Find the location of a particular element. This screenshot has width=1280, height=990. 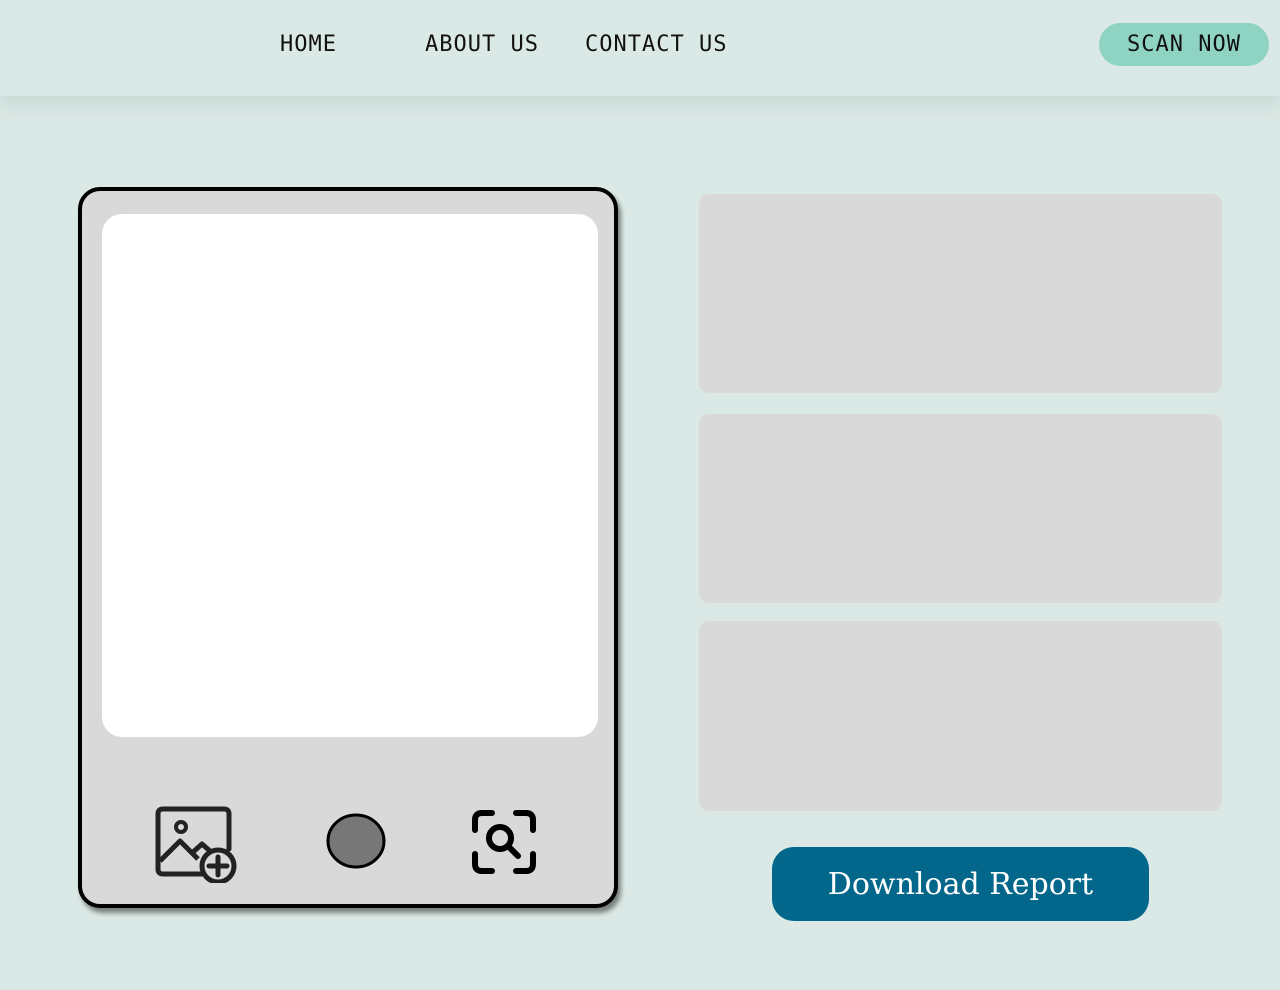

nav-about-link: ABOUT US is located at coordinates (482, 44).